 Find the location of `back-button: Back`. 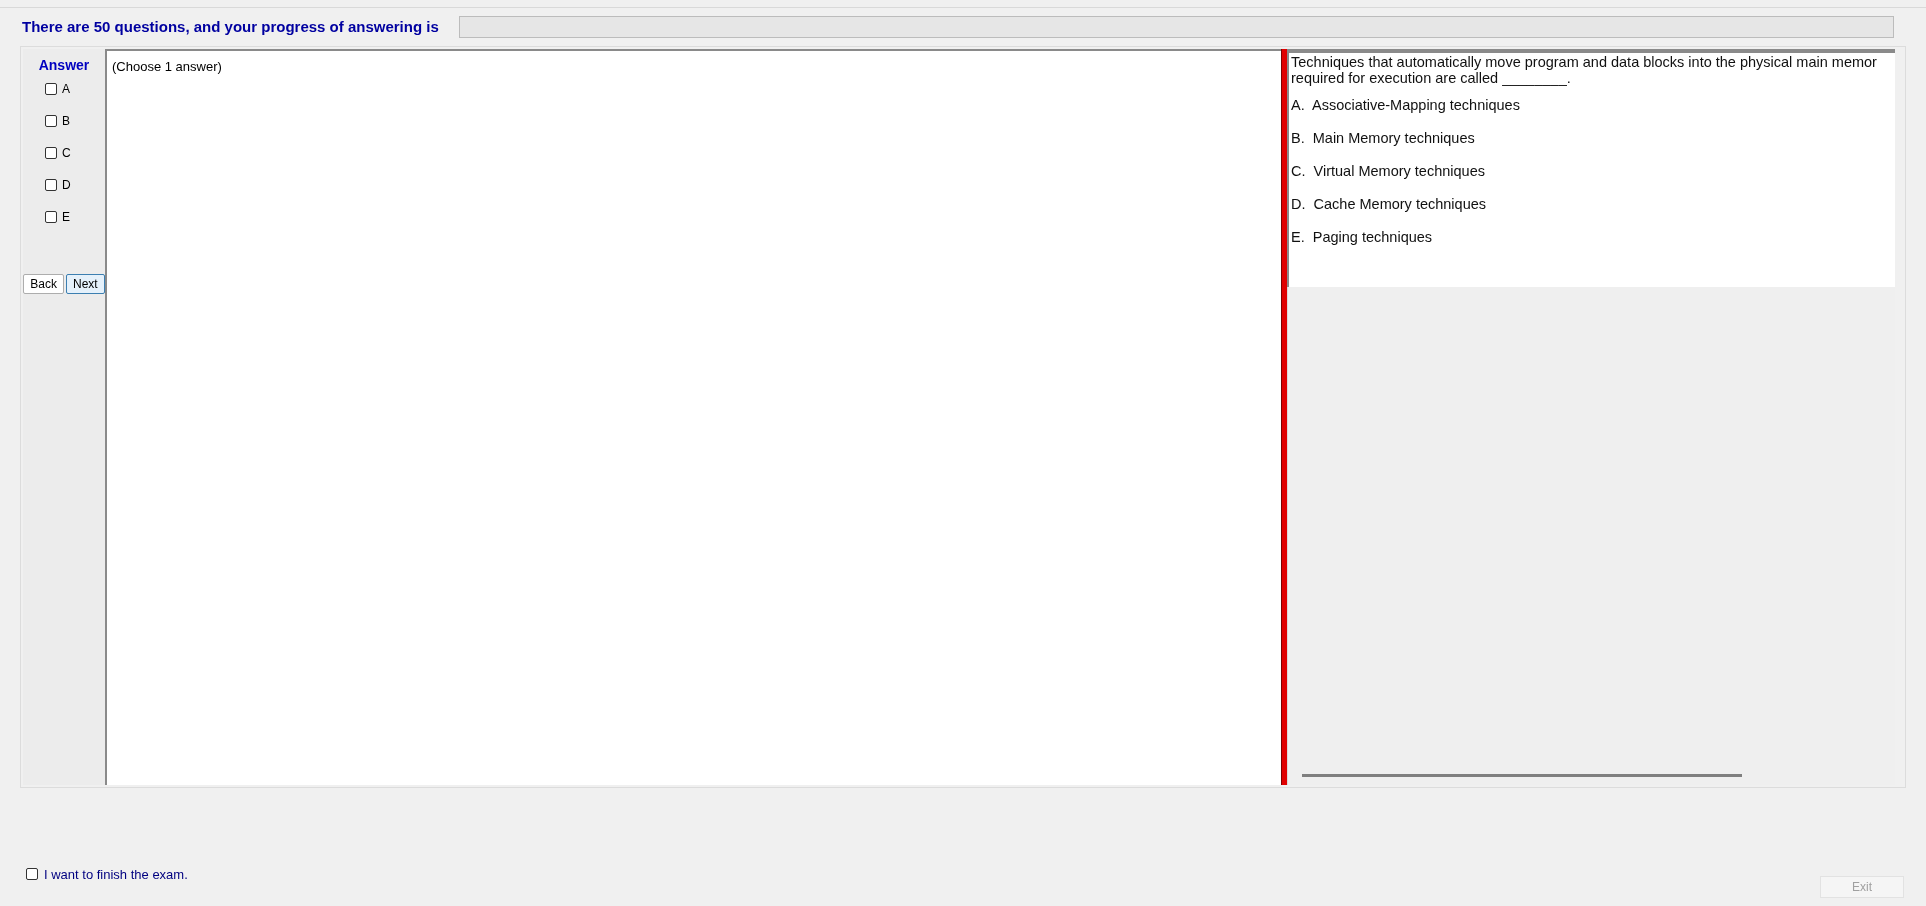

back-button: Back is located at coordinates (43, 284).